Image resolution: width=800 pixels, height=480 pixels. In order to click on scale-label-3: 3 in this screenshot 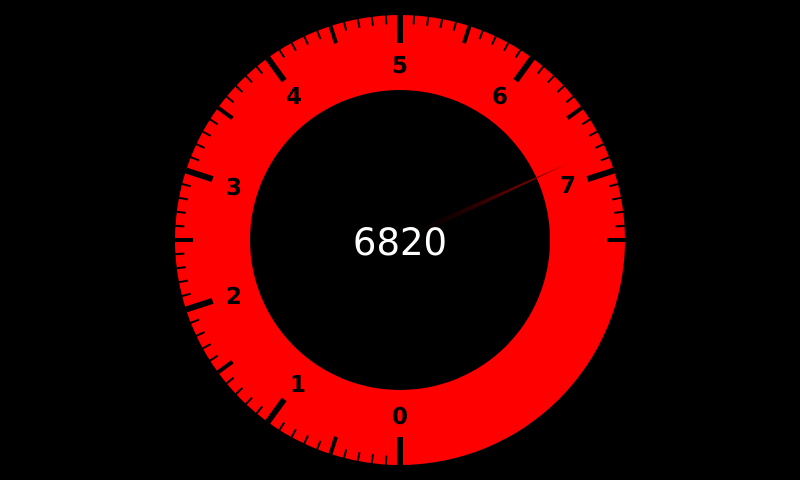, I will do `click(234, 188)`.